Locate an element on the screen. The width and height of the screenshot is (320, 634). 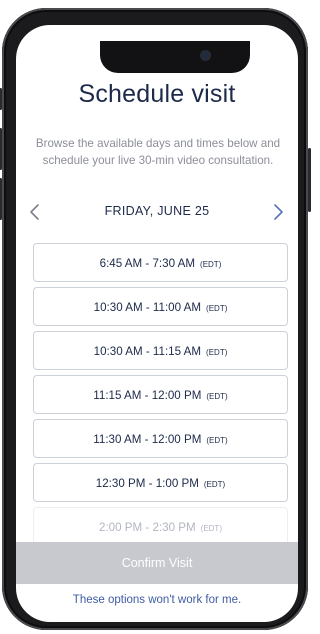
options-dont-work-link: These options won't work for me. is located at coordinates (157, 600).